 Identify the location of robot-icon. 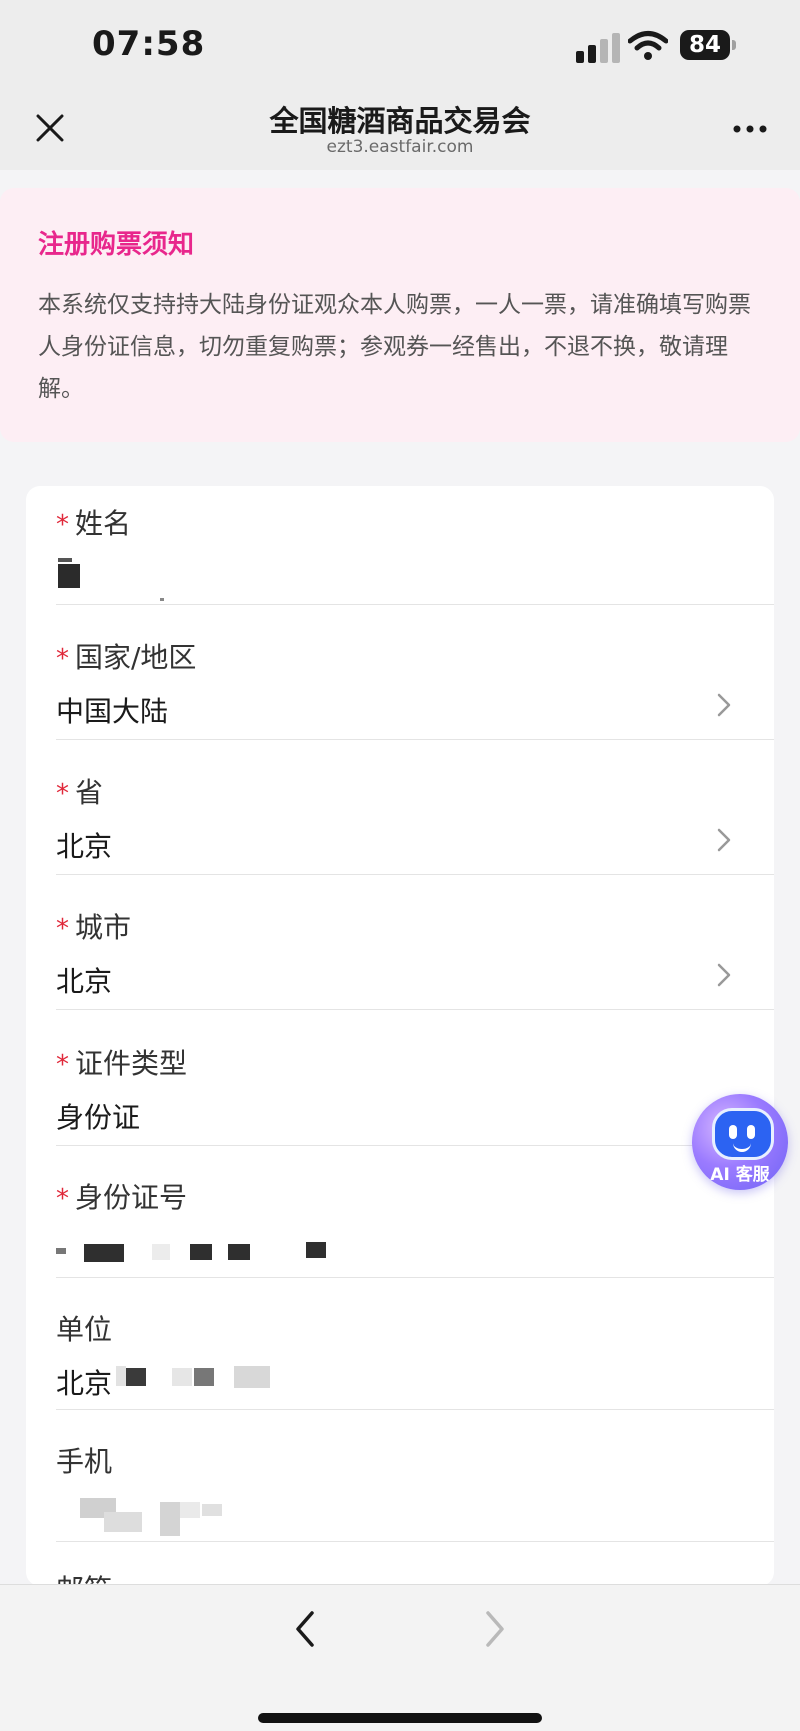
(743, 1134).